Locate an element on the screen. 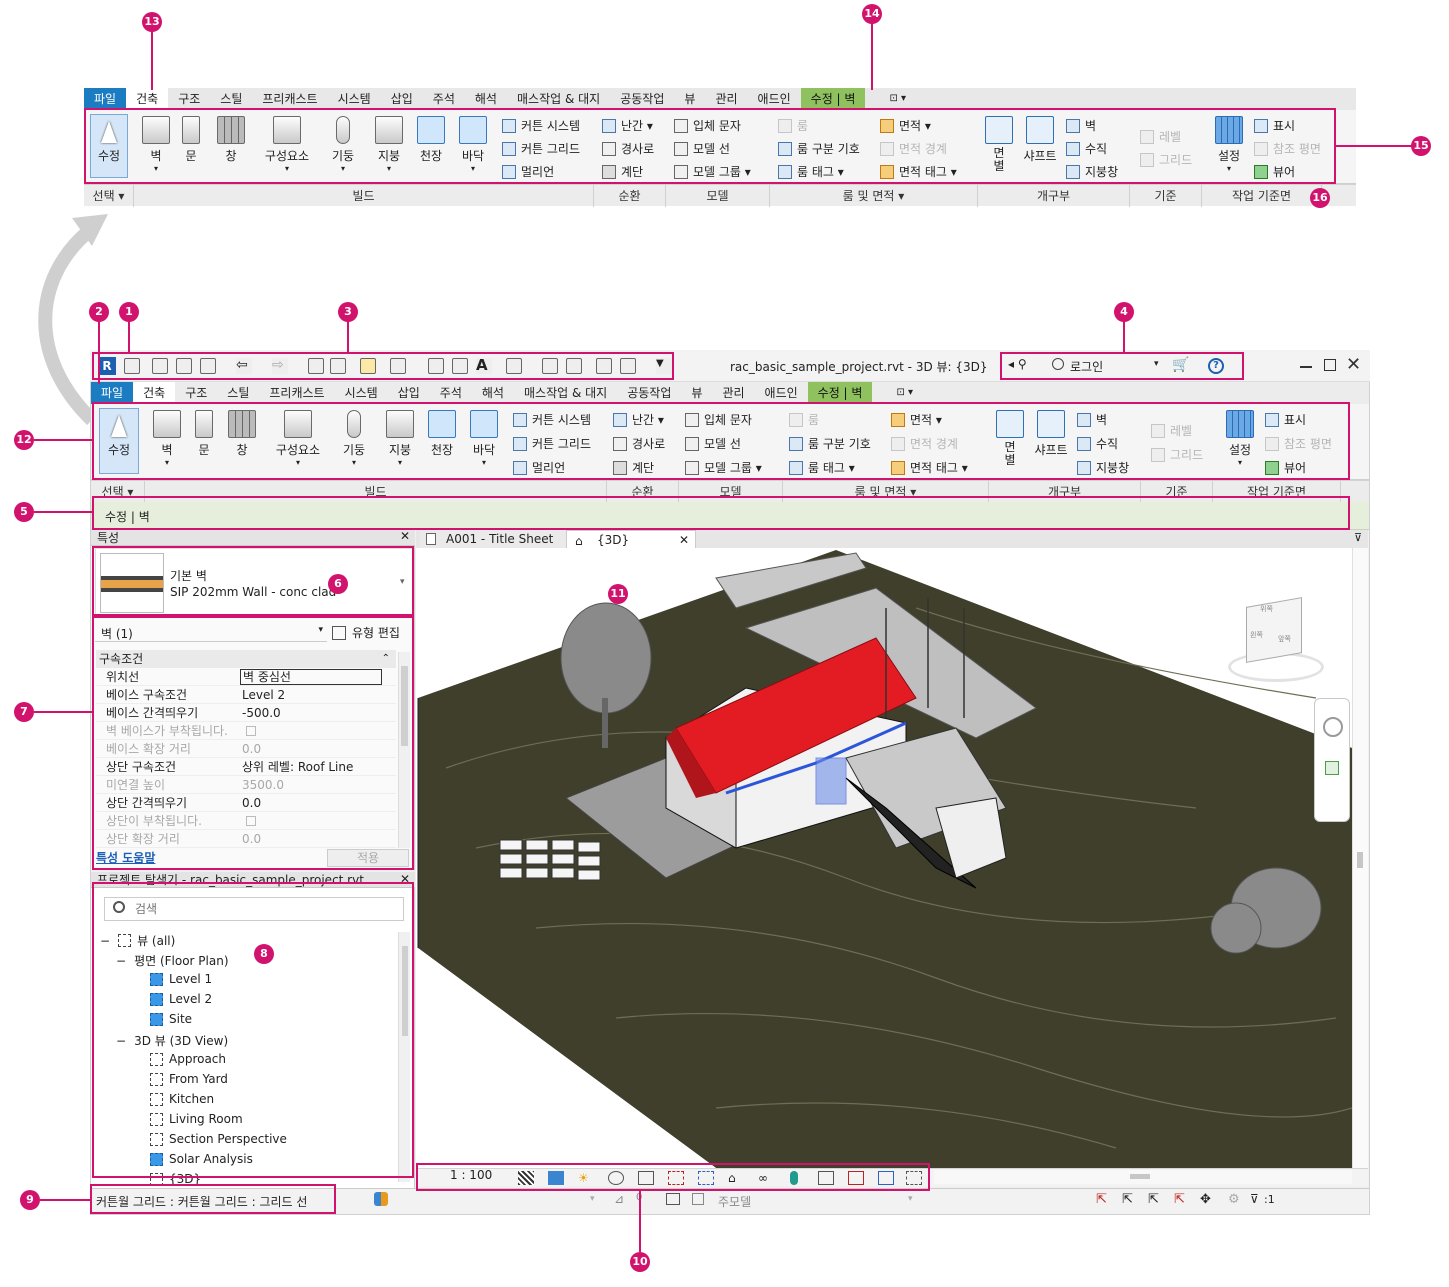  login-button: 로그인 is located at coordinates (1086, 366).